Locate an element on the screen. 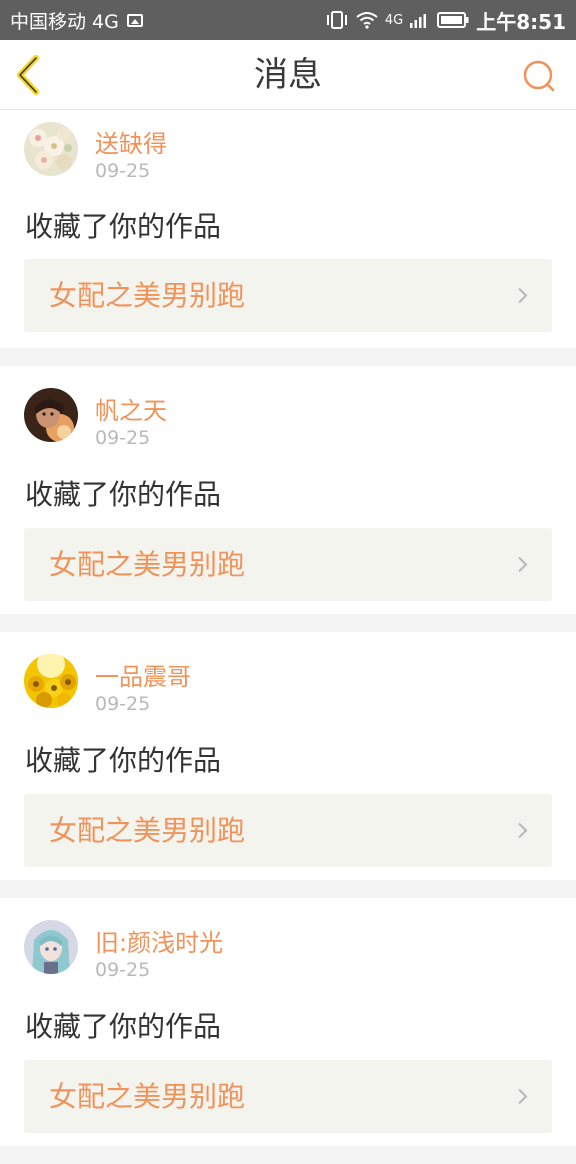 The image size is (576, 1164). page-title: 消息 is located at coordinates (288, 75).